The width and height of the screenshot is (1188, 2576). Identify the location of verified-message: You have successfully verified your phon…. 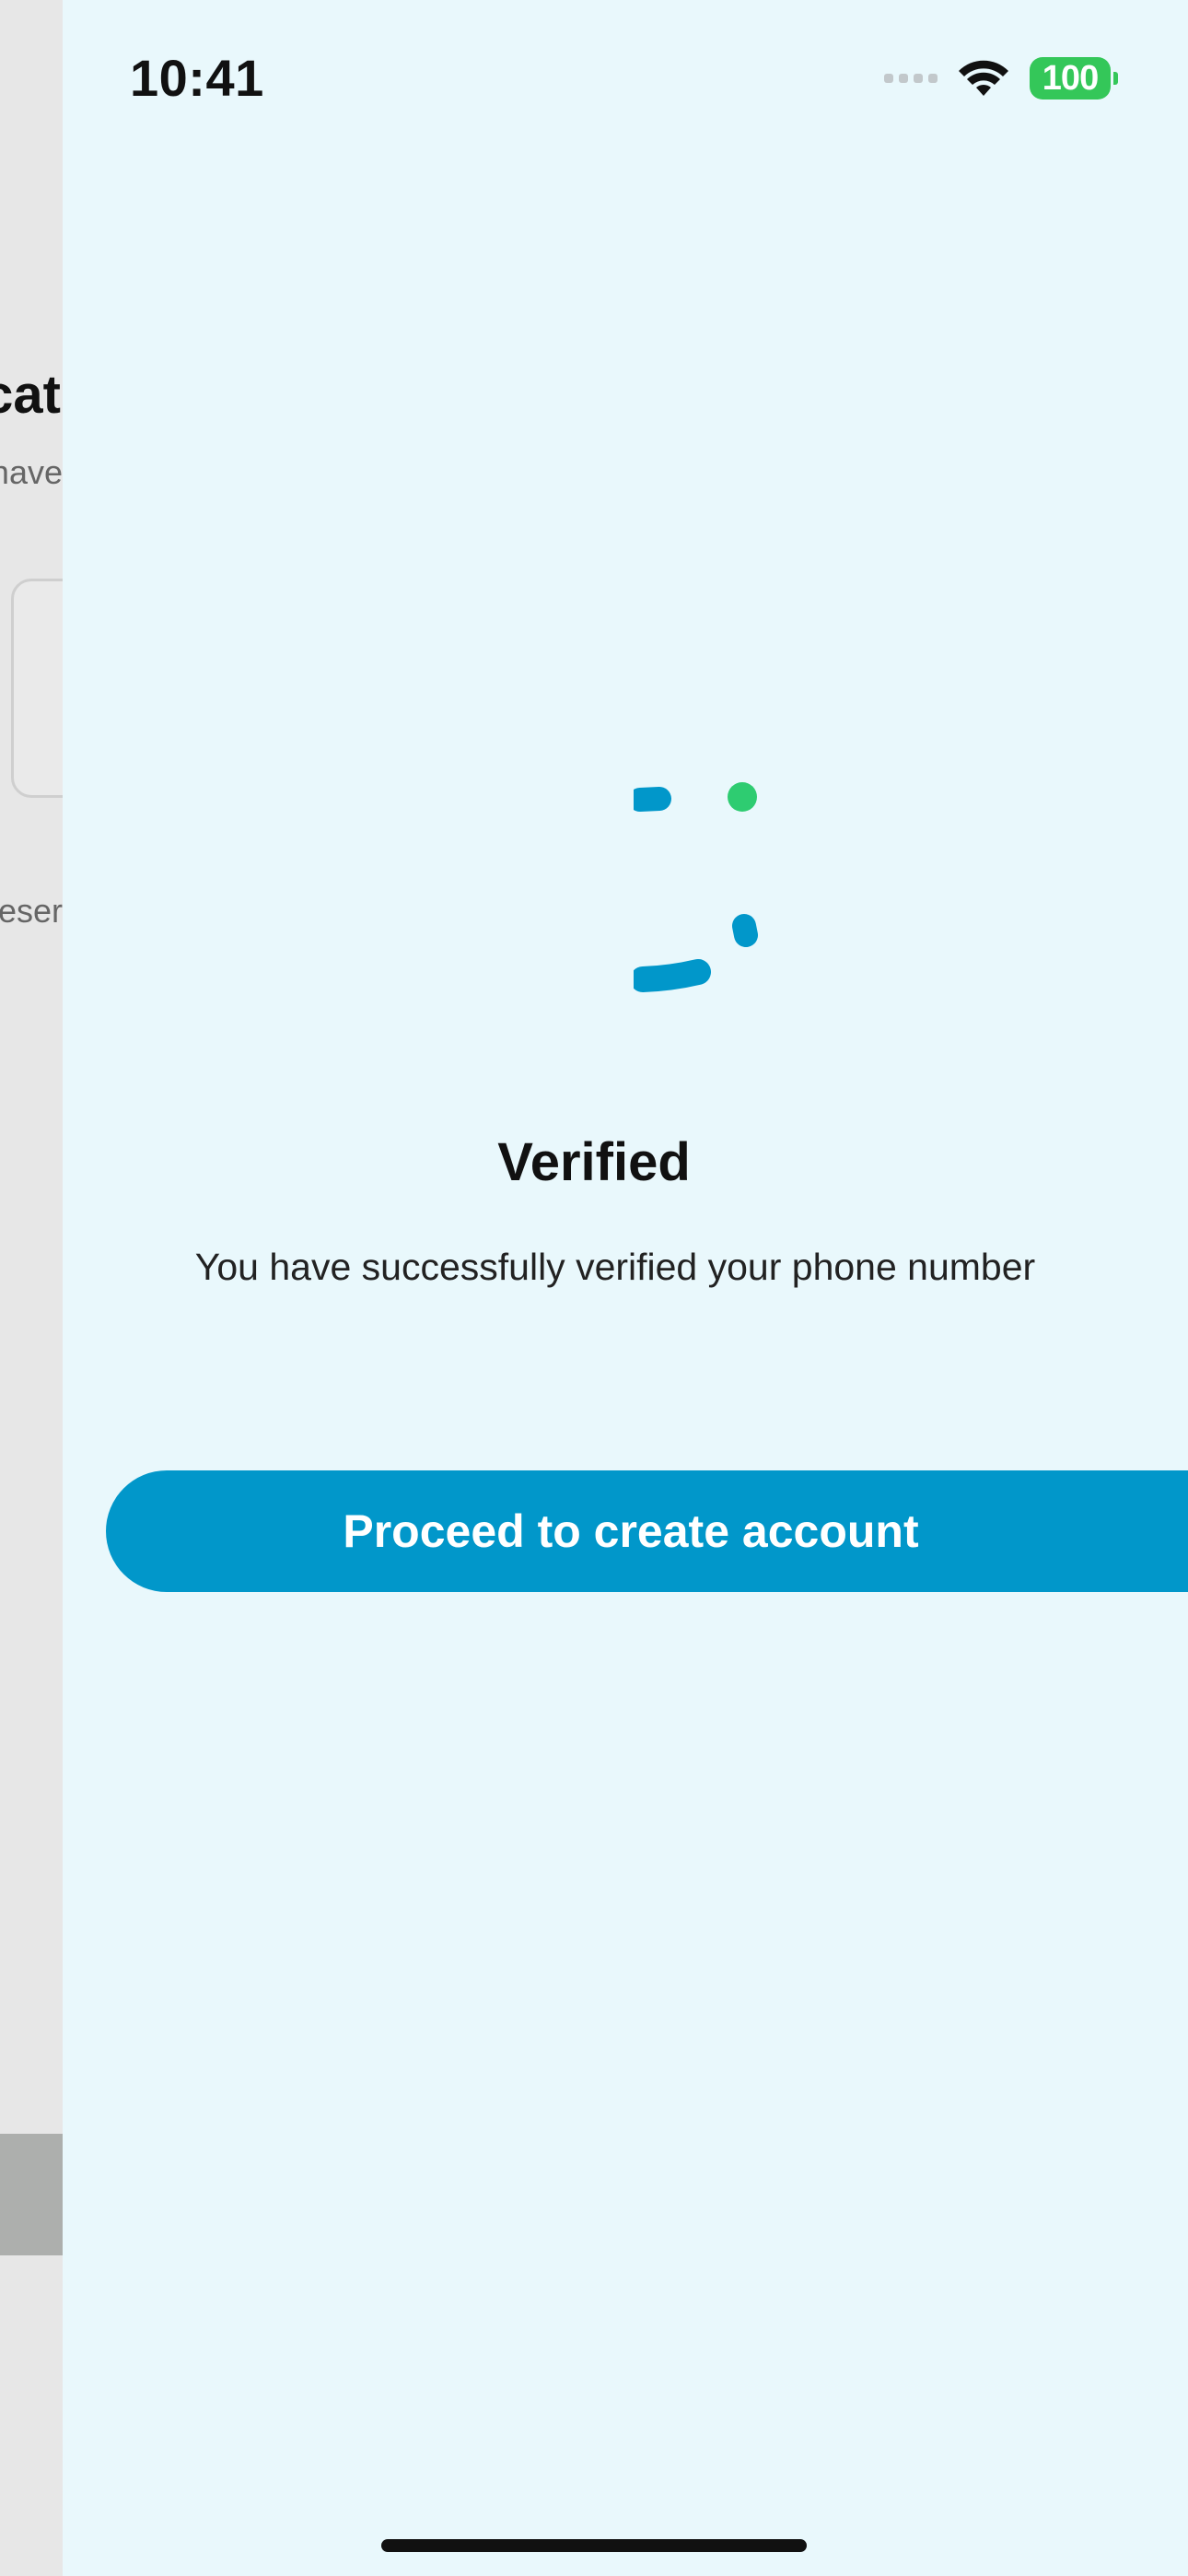
(615, 1267).